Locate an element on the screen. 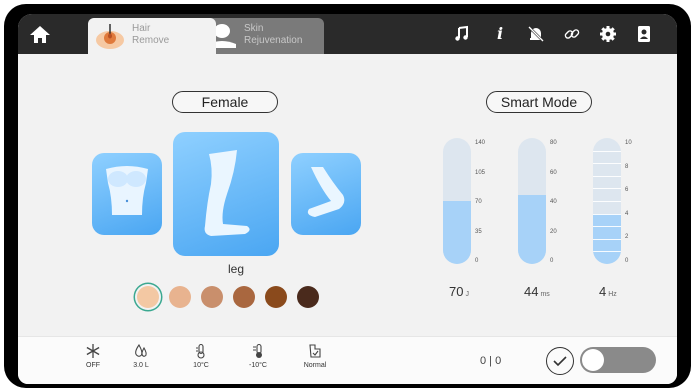 This screenshot has height=392, width=695. torso-icon is located at coordinates (127, 190).